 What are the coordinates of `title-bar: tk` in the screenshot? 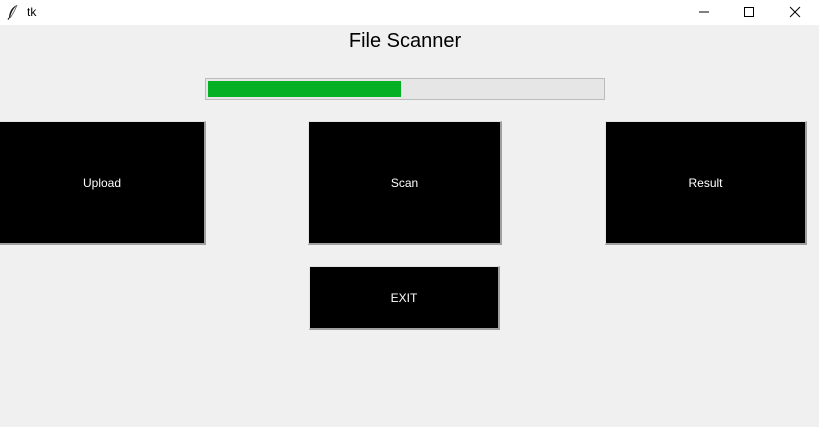 It's located at (409, 12).